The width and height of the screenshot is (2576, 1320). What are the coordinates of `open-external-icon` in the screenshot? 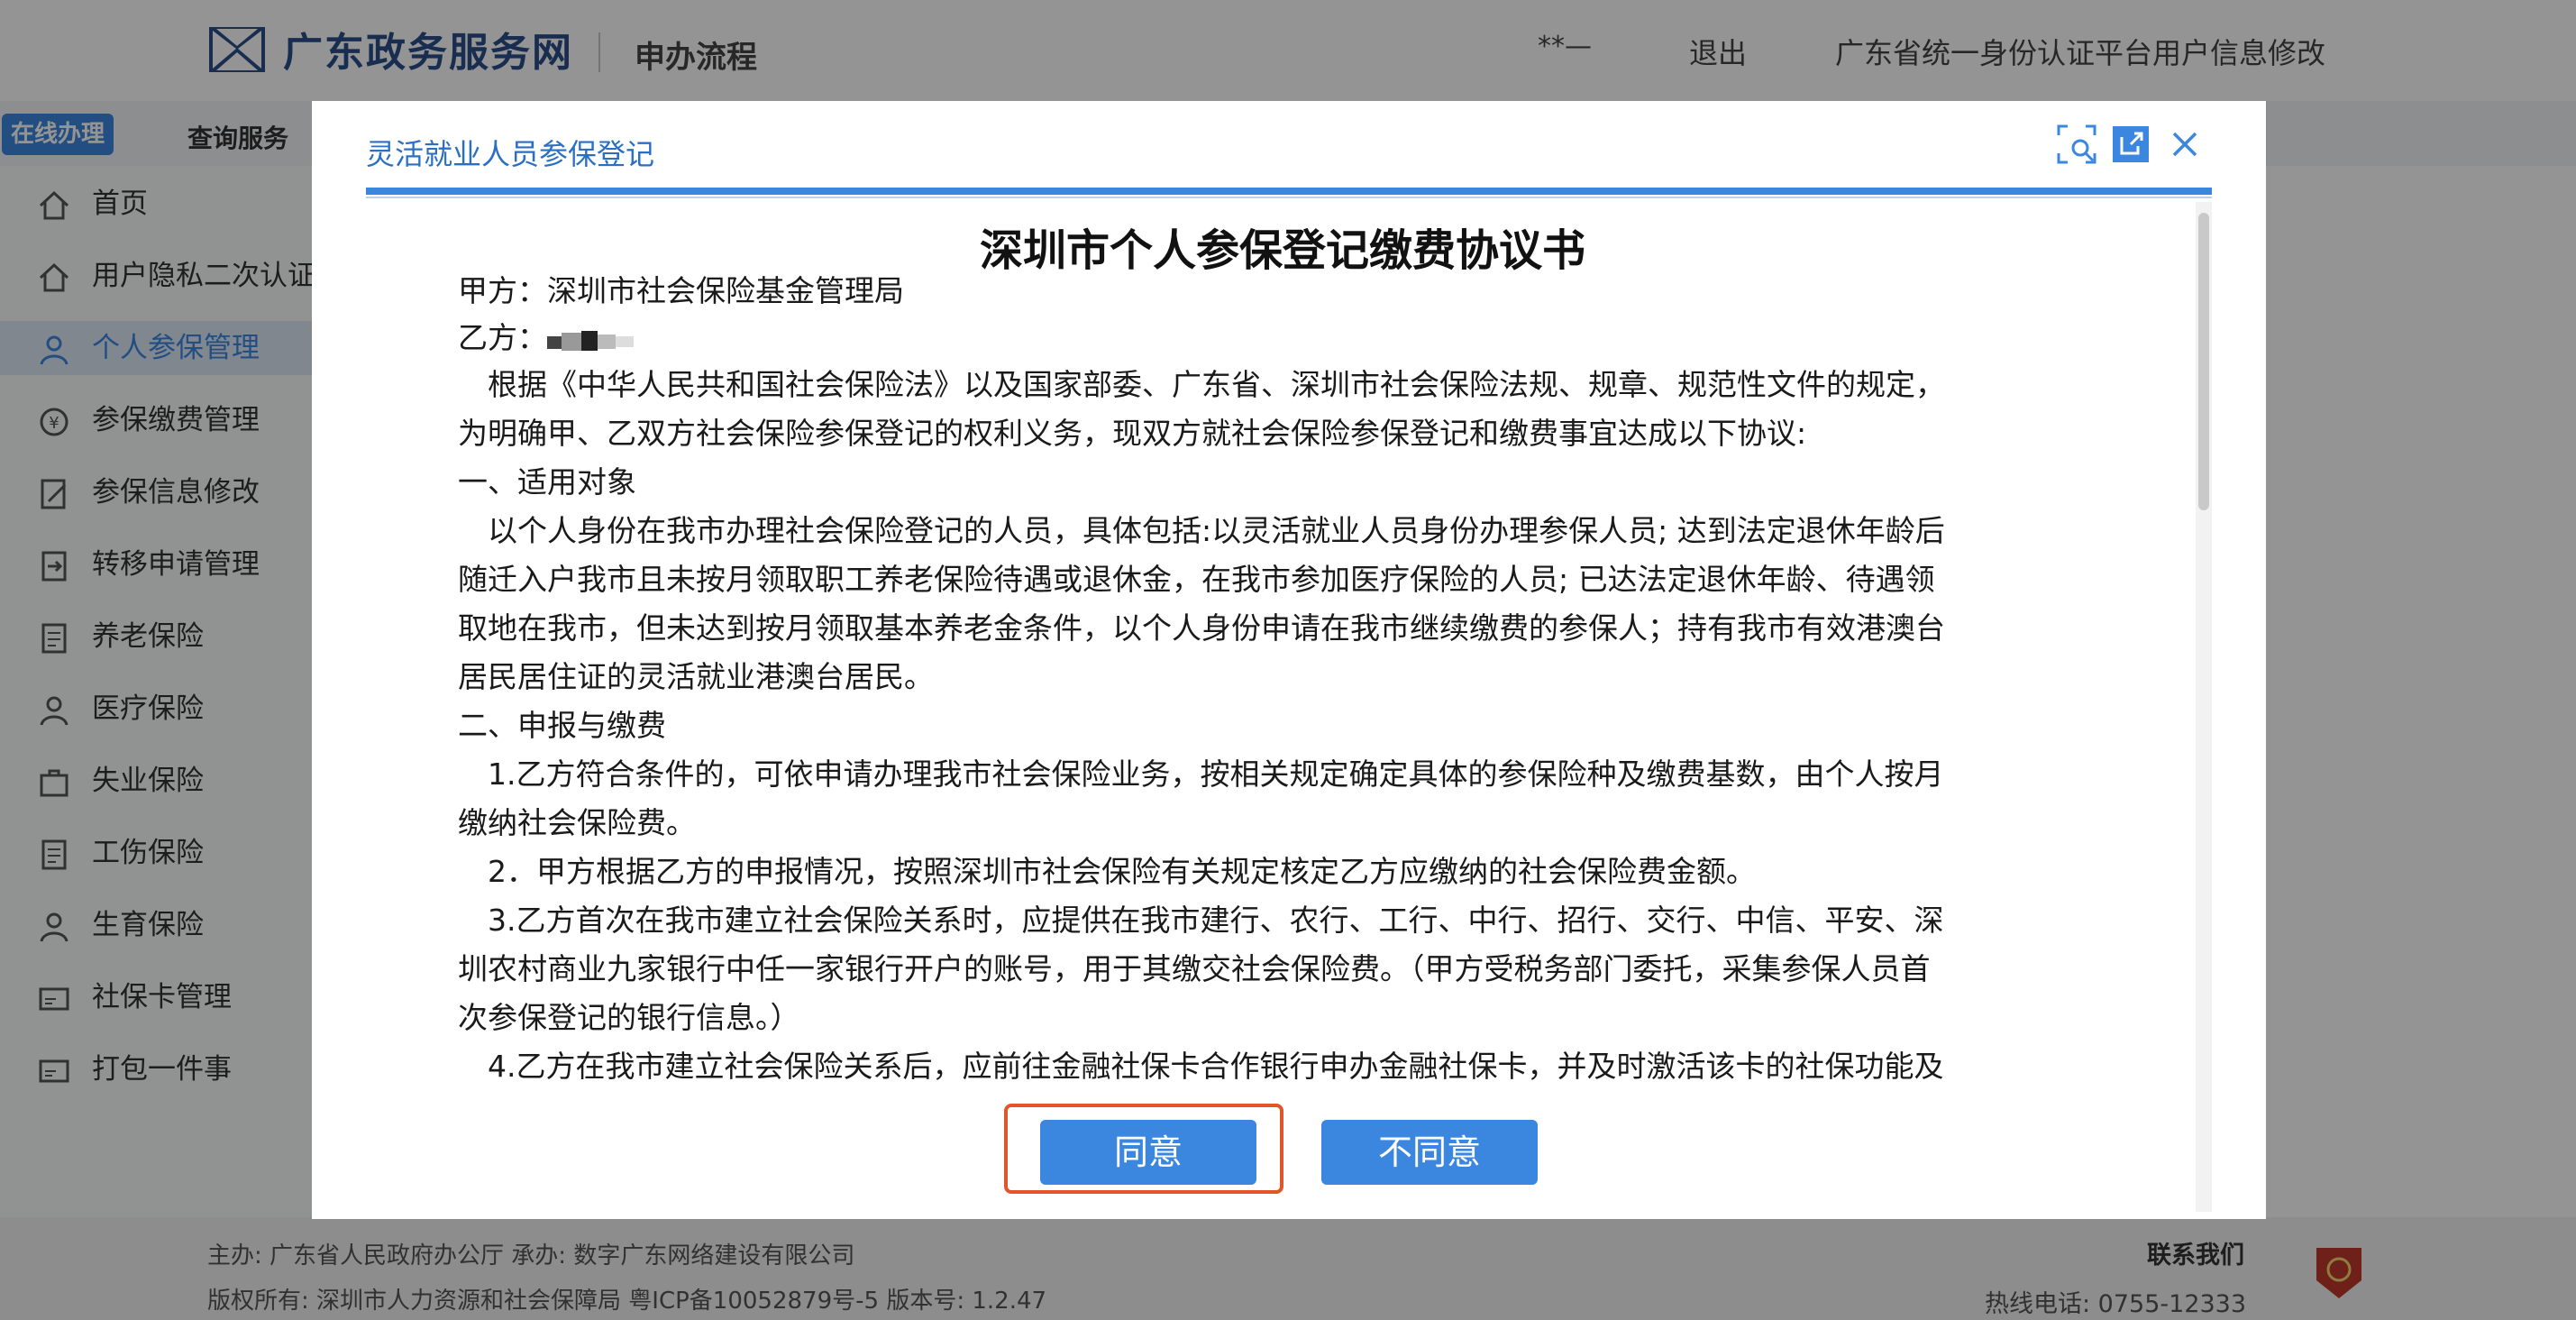 It's located at (2130, 145).